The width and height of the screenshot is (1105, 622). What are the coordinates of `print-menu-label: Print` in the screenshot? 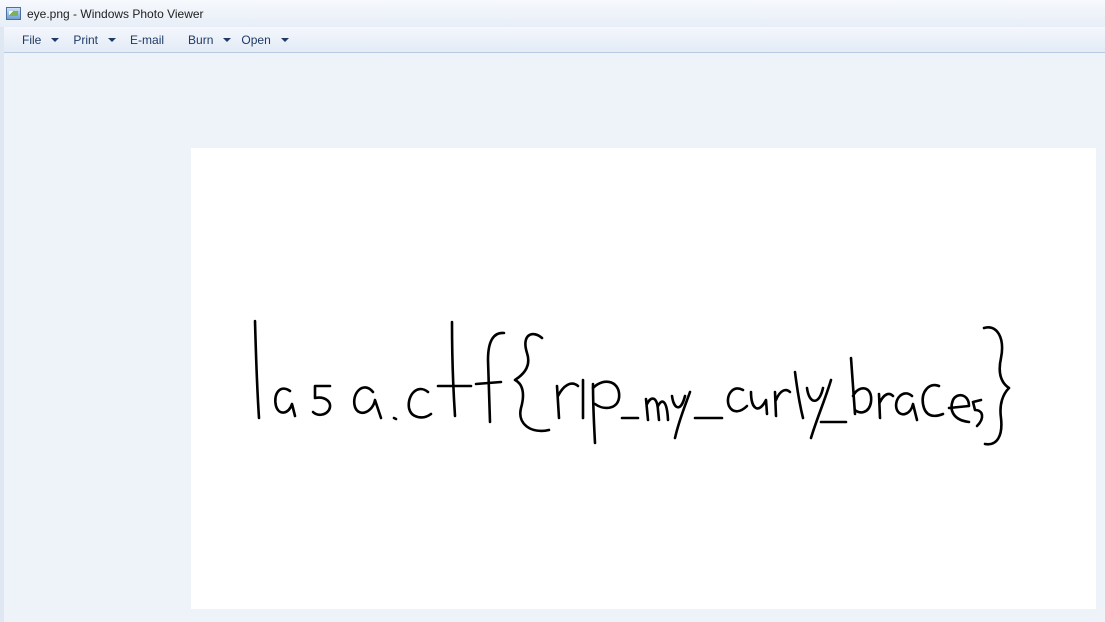 It's located at (86, 39).